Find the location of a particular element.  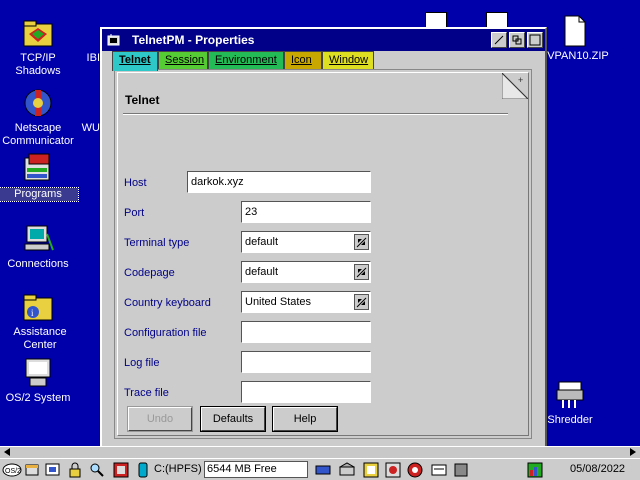

tab-icon: Icon is located at coordinates (303, 60).